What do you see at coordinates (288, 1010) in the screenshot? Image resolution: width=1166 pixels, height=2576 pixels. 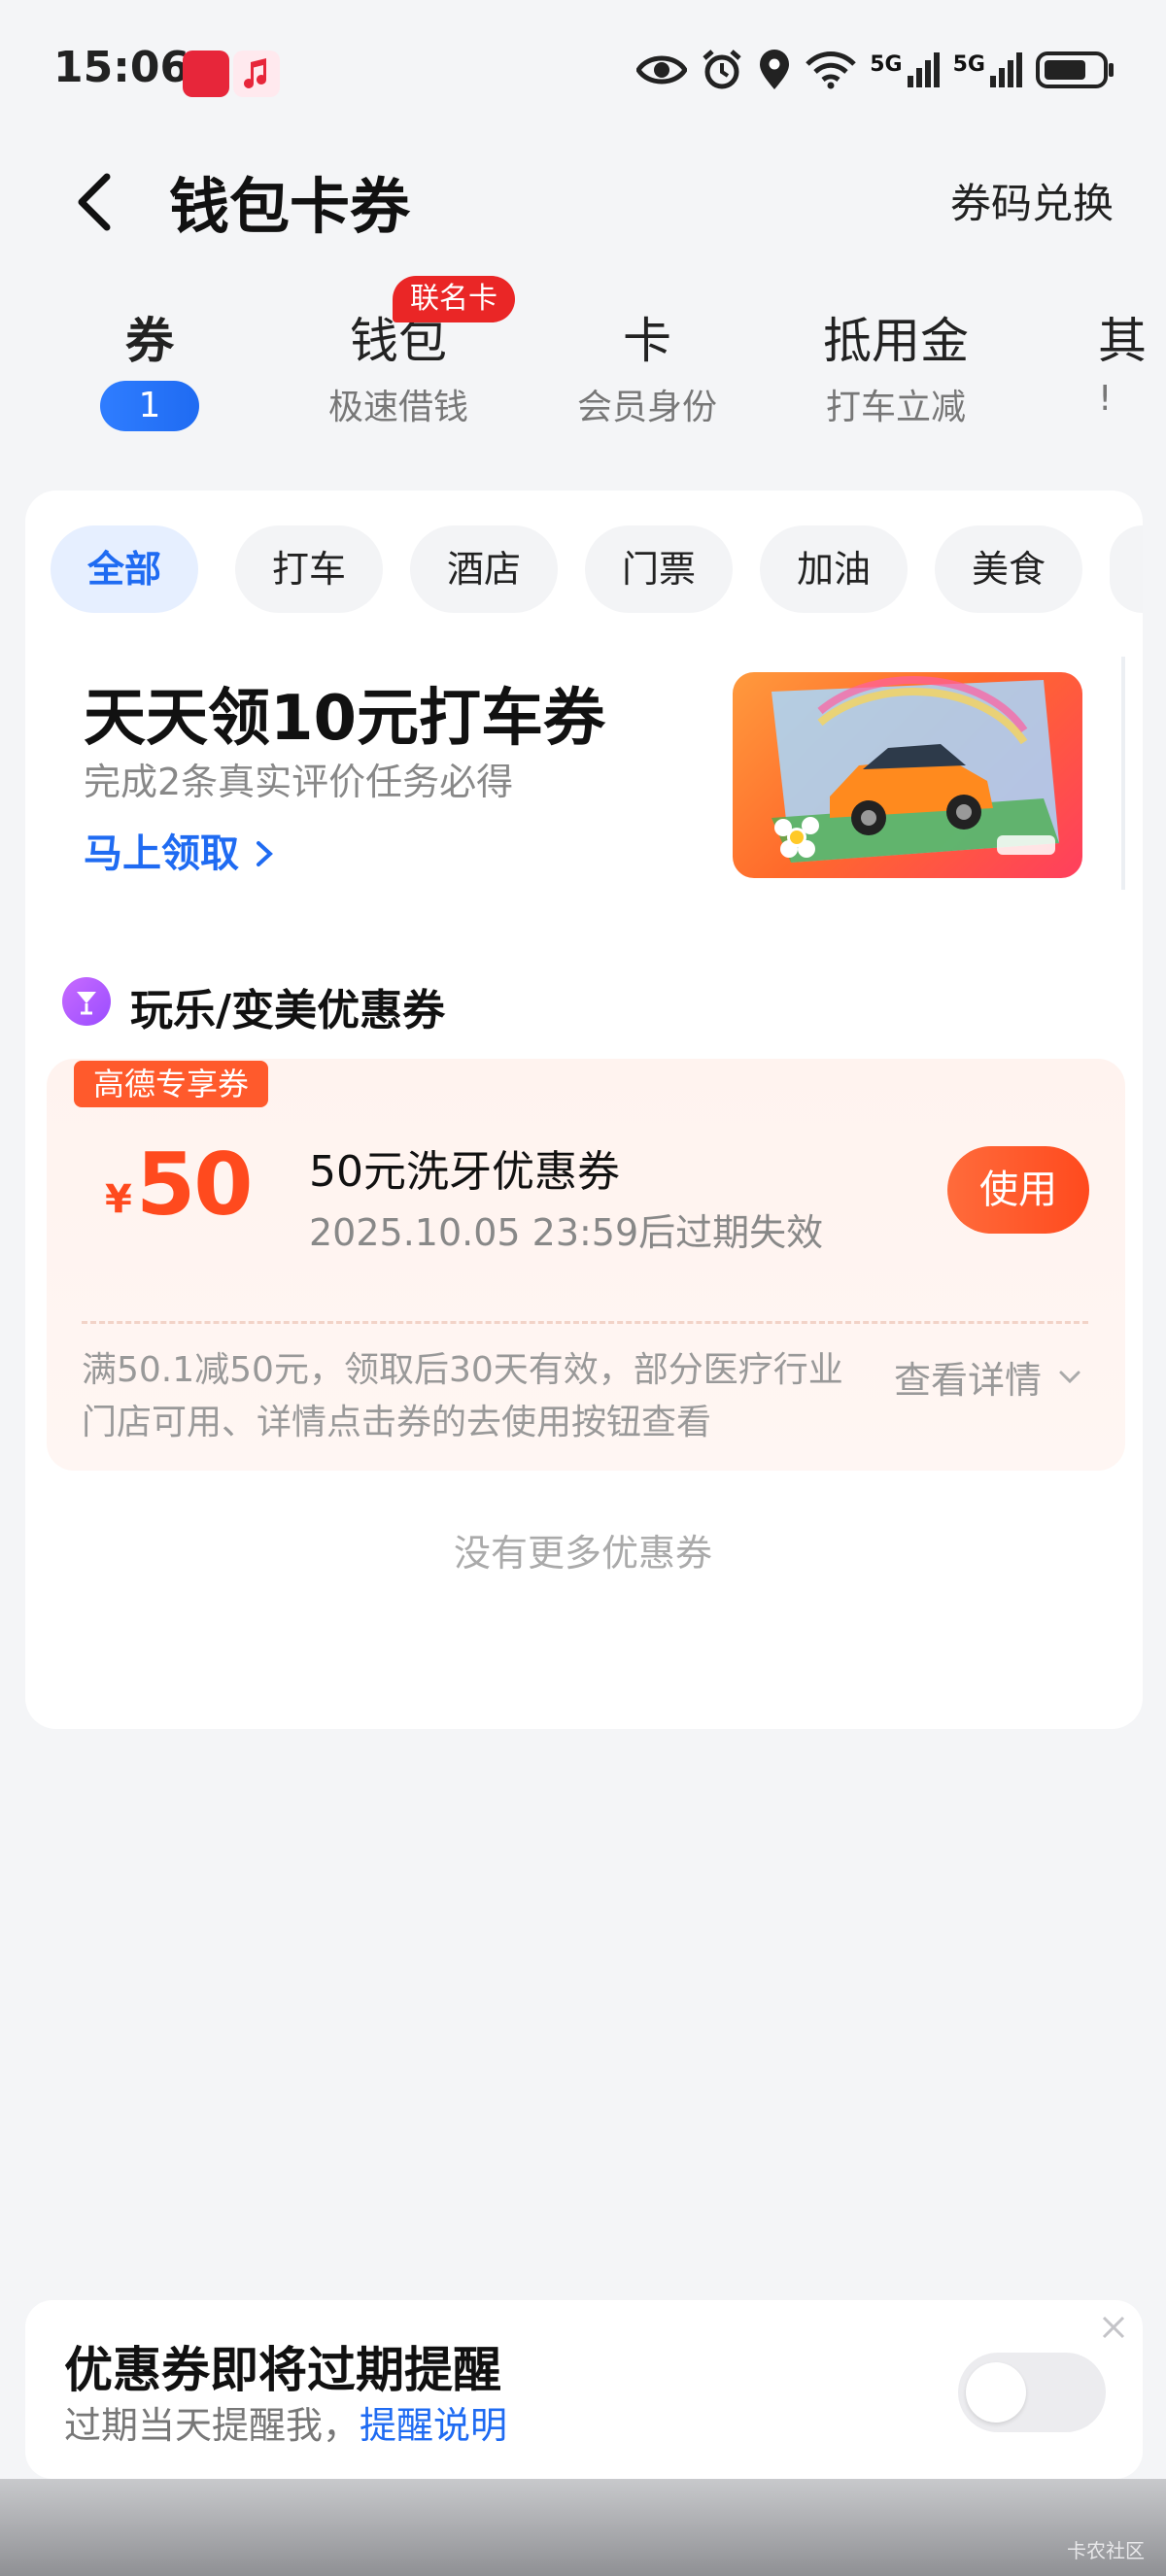 I see `section-title: 玩乐/变美优惠券` at bounding box center [288, 1010].